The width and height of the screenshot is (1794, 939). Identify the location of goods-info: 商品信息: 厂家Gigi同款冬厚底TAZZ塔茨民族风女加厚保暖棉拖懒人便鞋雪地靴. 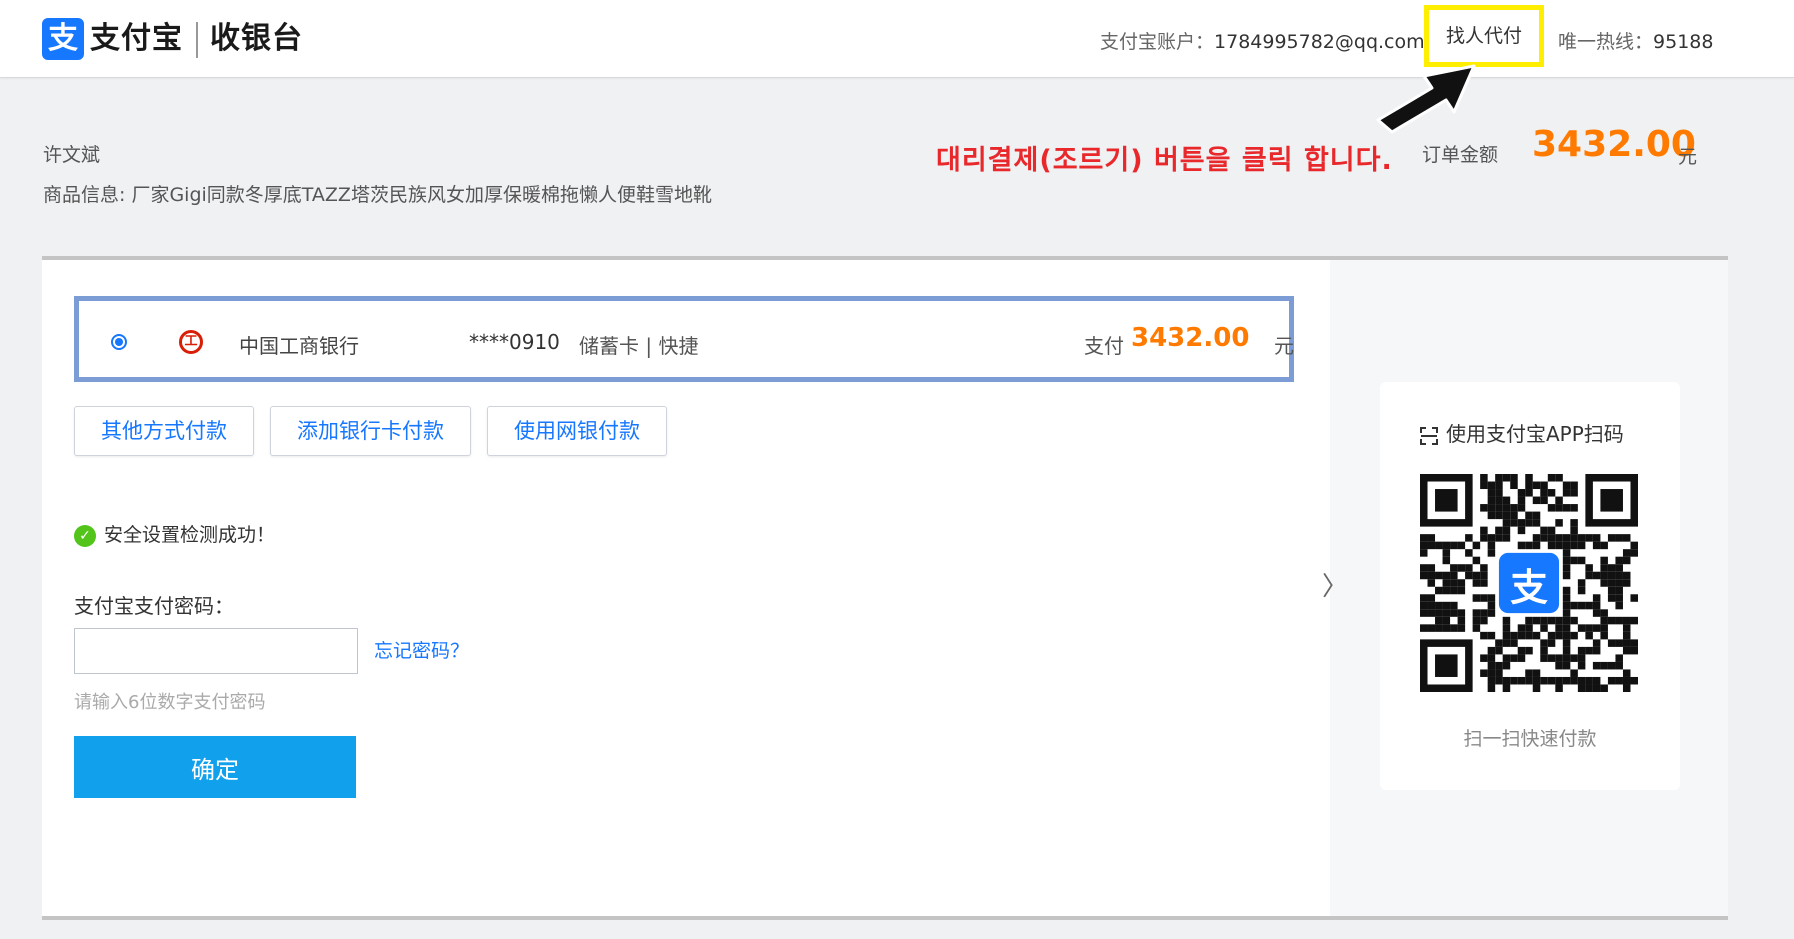
(377, 195).